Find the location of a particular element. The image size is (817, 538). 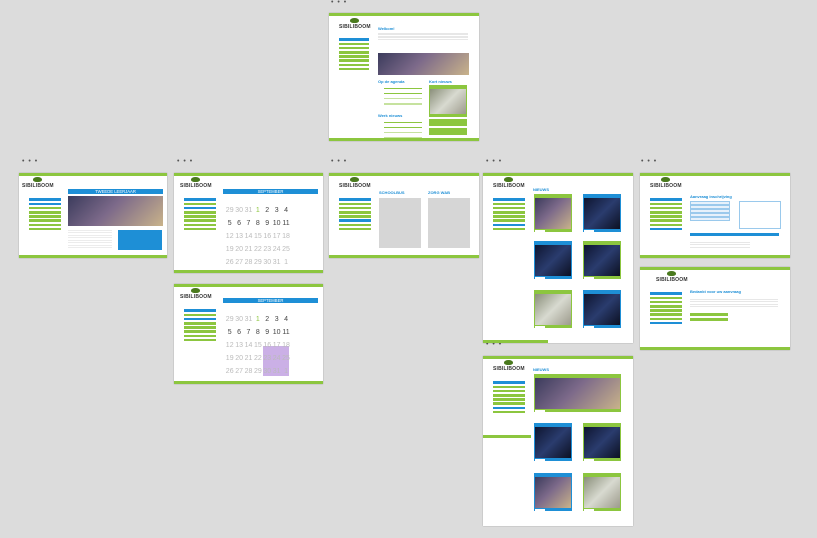

hero-photo is located at coordinates (423, 64).